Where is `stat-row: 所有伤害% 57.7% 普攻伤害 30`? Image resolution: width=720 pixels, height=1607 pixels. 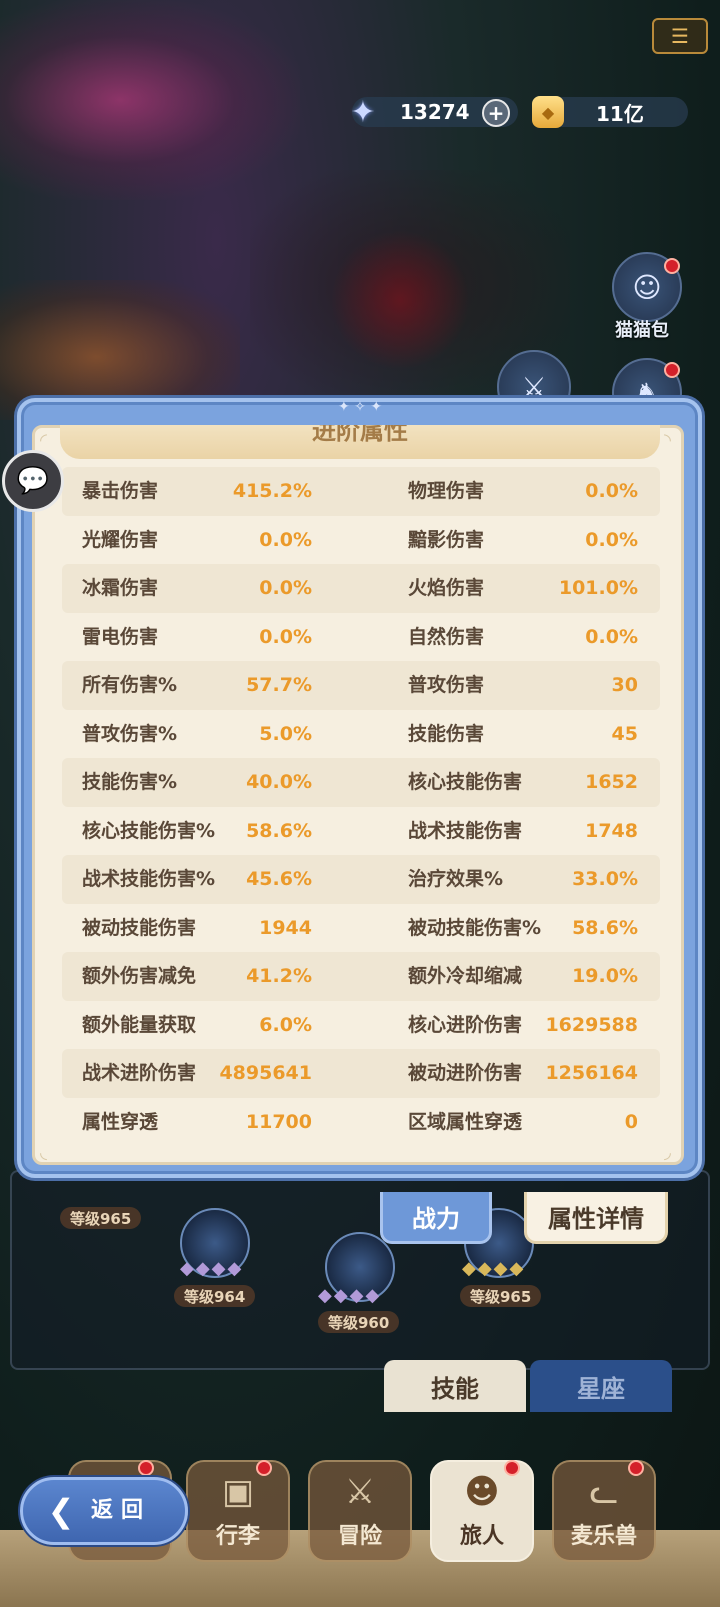
stat-row: 所有伤害% 57.7% 普攻伤害 30 is located at coordinates (361, 685).